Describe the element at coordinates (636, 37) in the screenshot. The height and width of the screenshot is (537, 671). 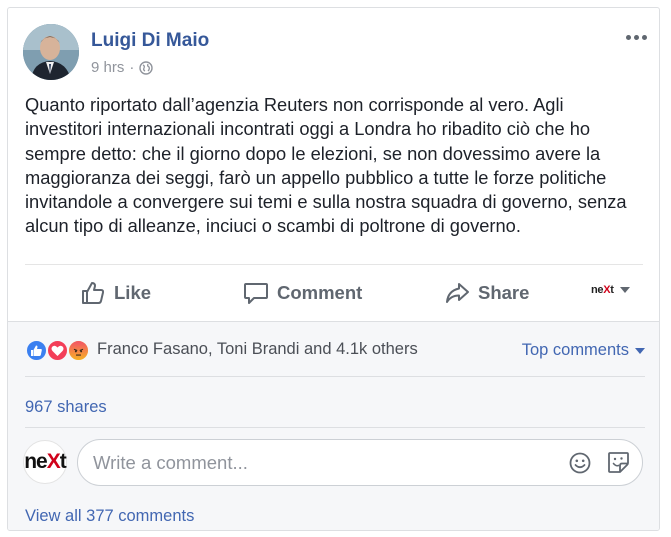
I see `more-options-icon` at that location.